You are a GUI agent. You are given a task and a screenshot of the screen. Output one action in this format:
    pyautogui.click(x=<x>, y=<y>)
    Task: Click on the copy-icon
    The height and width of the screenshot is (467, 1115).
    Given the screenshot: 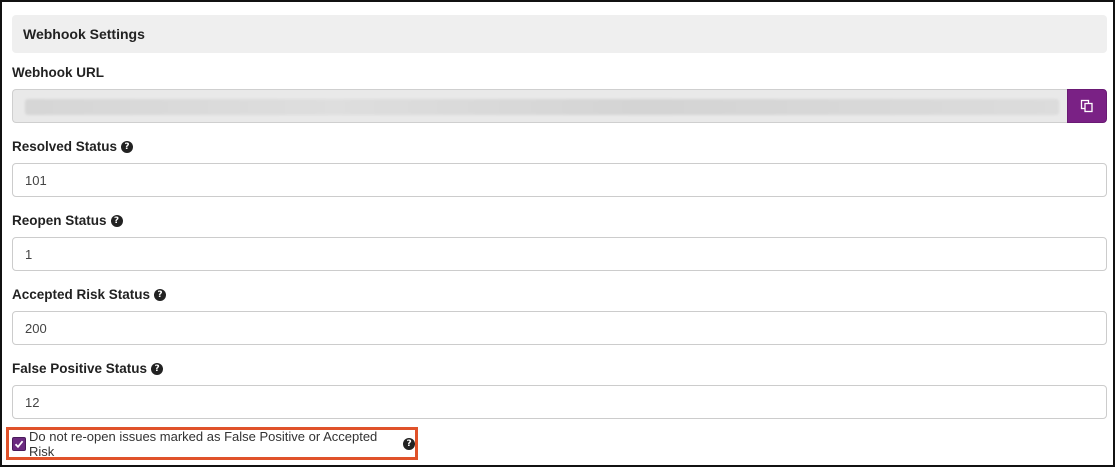 What is the action you would take?
    pyautogui.click(x=1086, y=106)
    